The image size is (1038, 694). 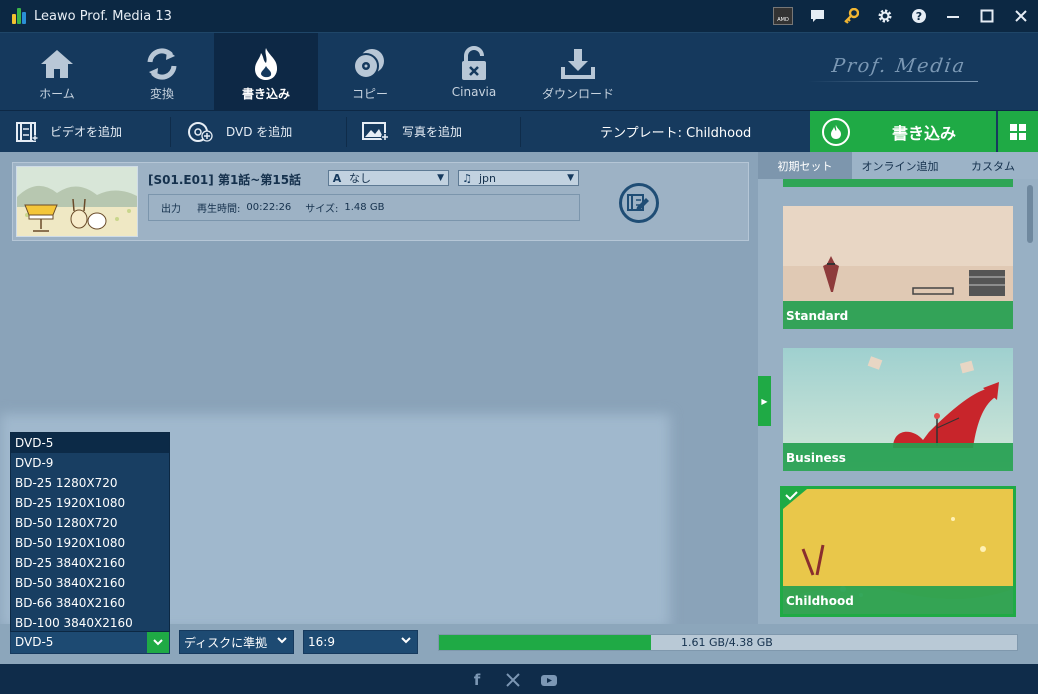 I want to click on photo-icon, so click(x=376, y=131).